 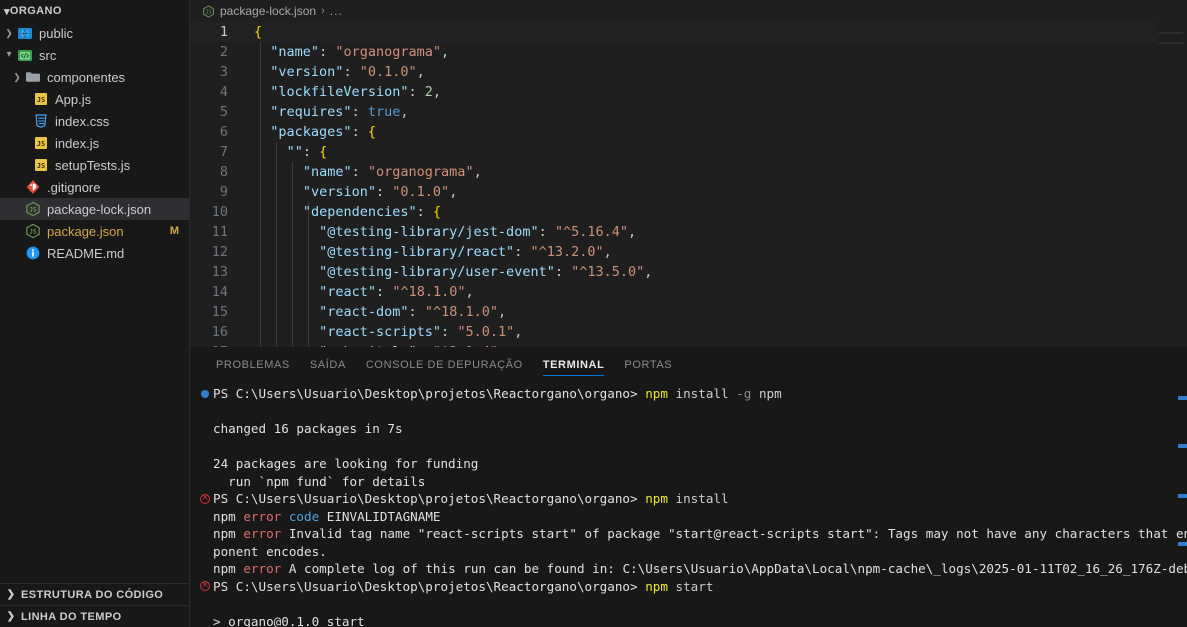 I want to click on code-line: 12 "@testing-library/react": "^13.2.0",, so click(x=688, y=252).